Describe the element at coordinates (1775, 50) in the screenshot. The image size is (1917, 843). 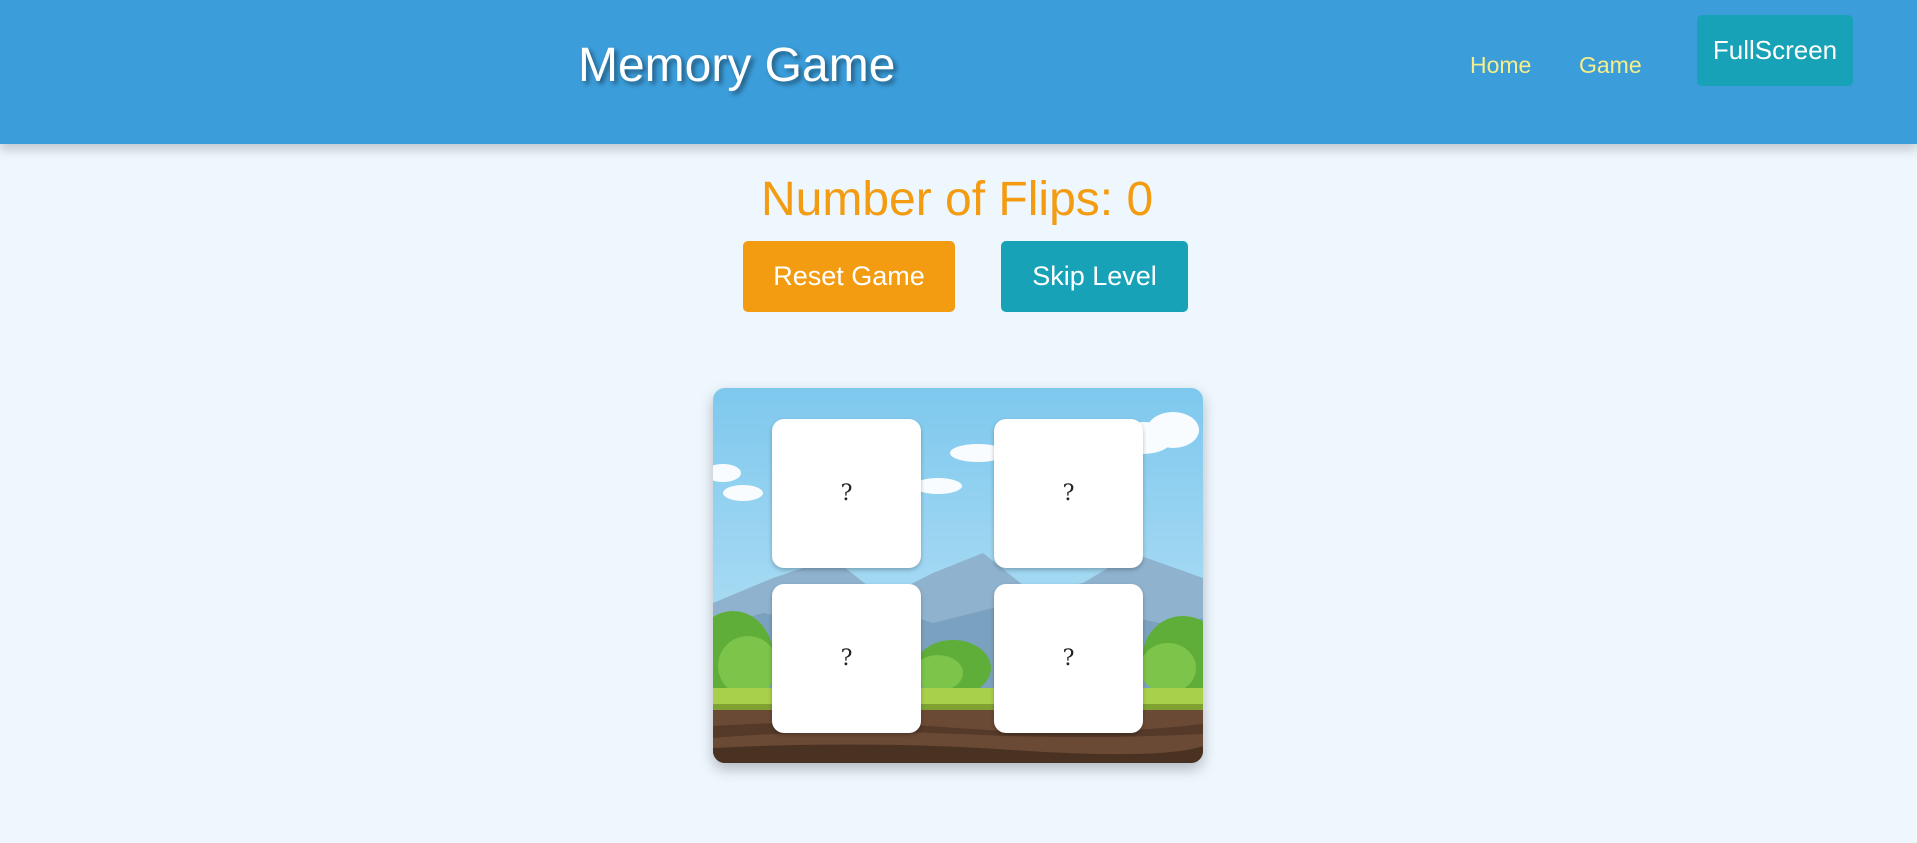
I see `fullscreen-button: FullScreen` at that location.